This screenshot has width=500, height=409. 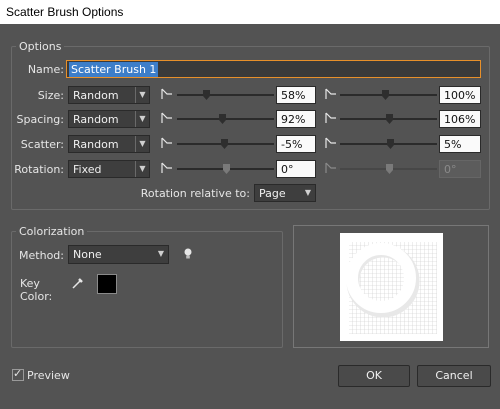 What do you see at coordinates (207, 95) in the screenshot?
I see `size-min-thumb` at bounding box center [207, 95].